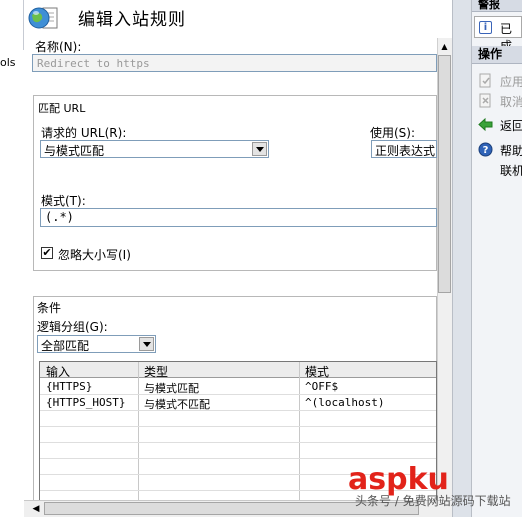  Describe the element at coordinates (84, 133) in the screenshot. I see `requested-url-label: 请求的 URL(R):` at that location.